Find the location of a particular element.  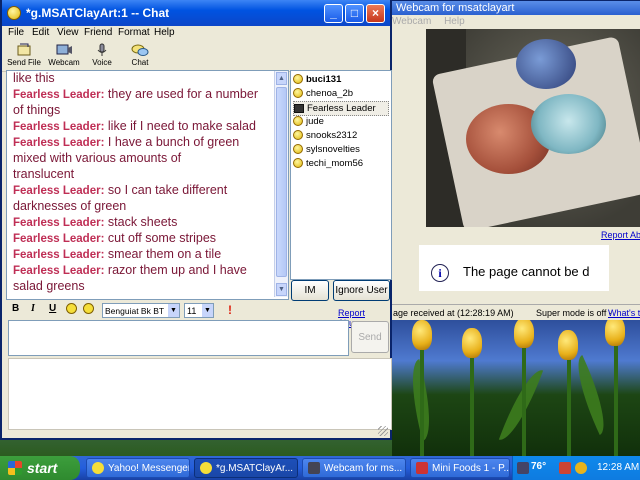

tray-app-icon is located at coordinates (565, 468).